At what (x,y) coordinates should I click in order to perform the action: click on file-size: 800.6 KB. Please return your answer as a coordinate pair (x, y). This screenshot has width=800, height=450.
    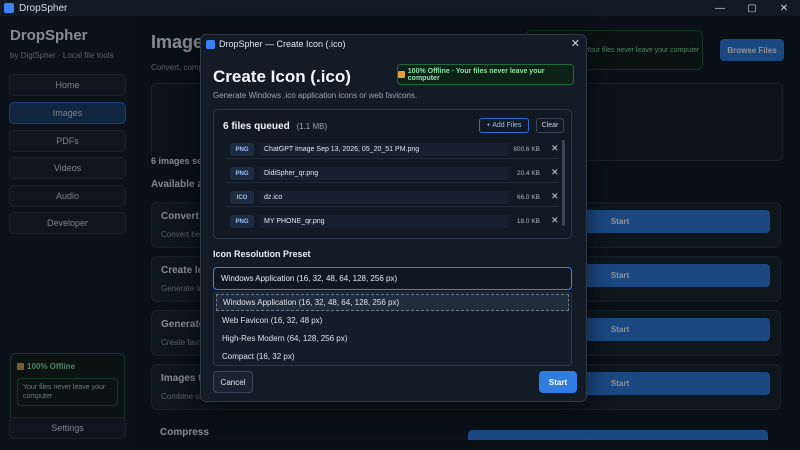
    Looking at the image, I should click on (526, 149).